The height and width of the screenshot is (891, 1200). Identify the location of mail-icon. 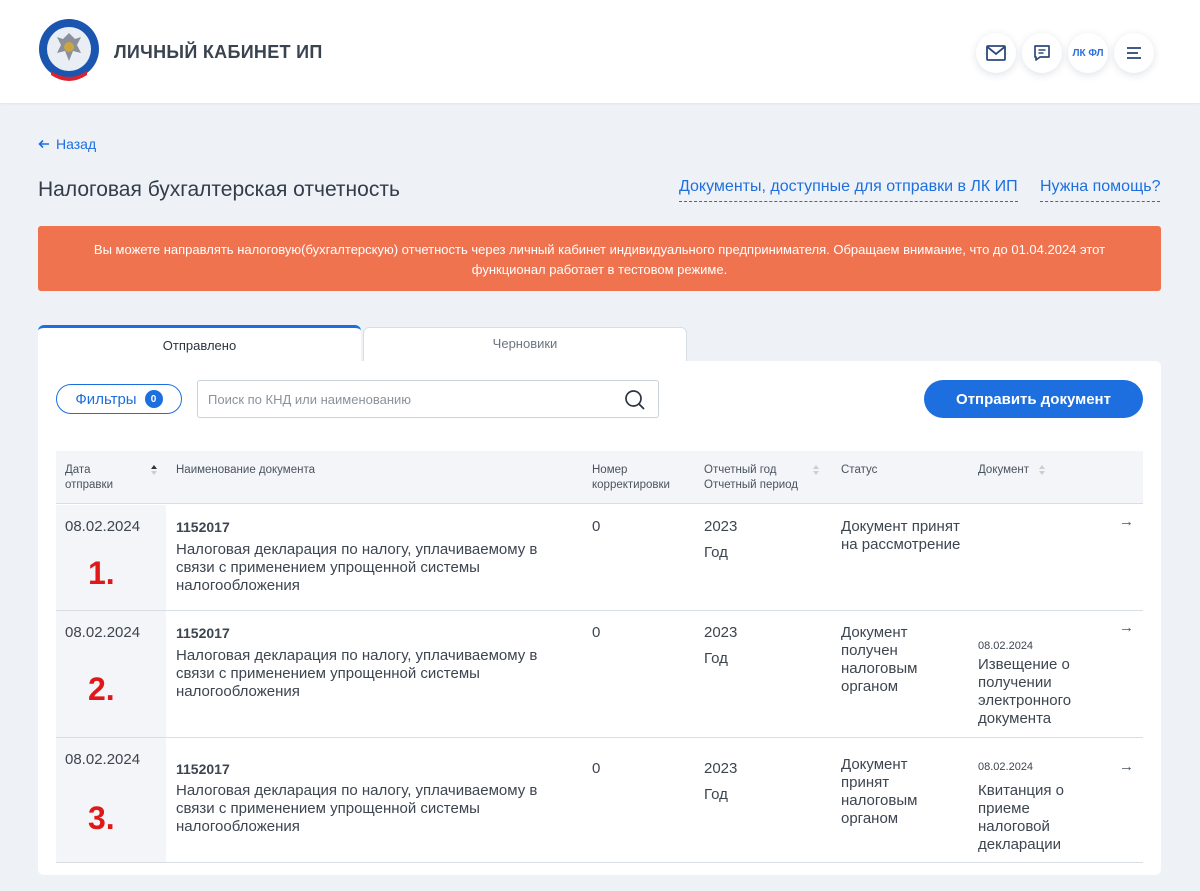
(996, 53).